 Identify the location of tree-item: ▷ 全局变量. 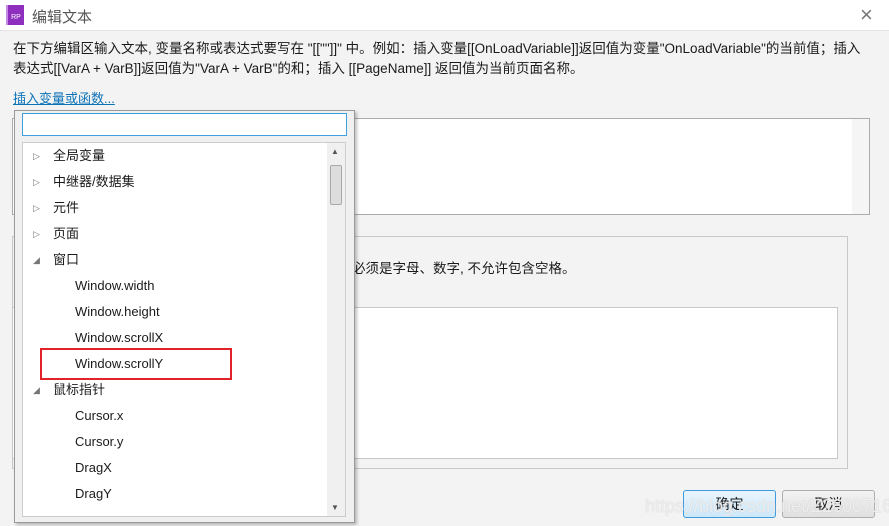
(175, 156).